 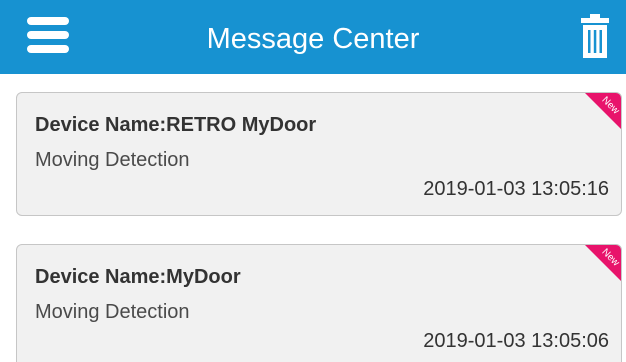 I want to click on message-timestamp: 2019-01-03 13:05:16, so click(x=516, y=189).